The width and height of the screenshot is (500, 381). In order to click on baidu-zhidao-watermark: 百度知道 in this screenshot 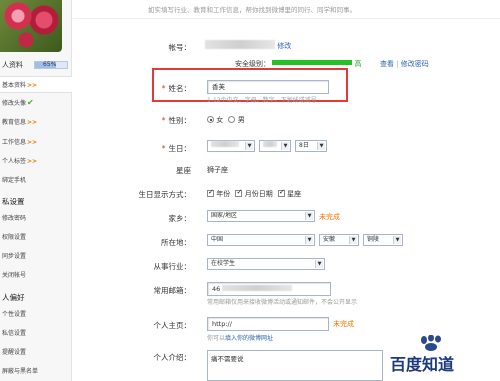, I will do `click(444, 356)`.